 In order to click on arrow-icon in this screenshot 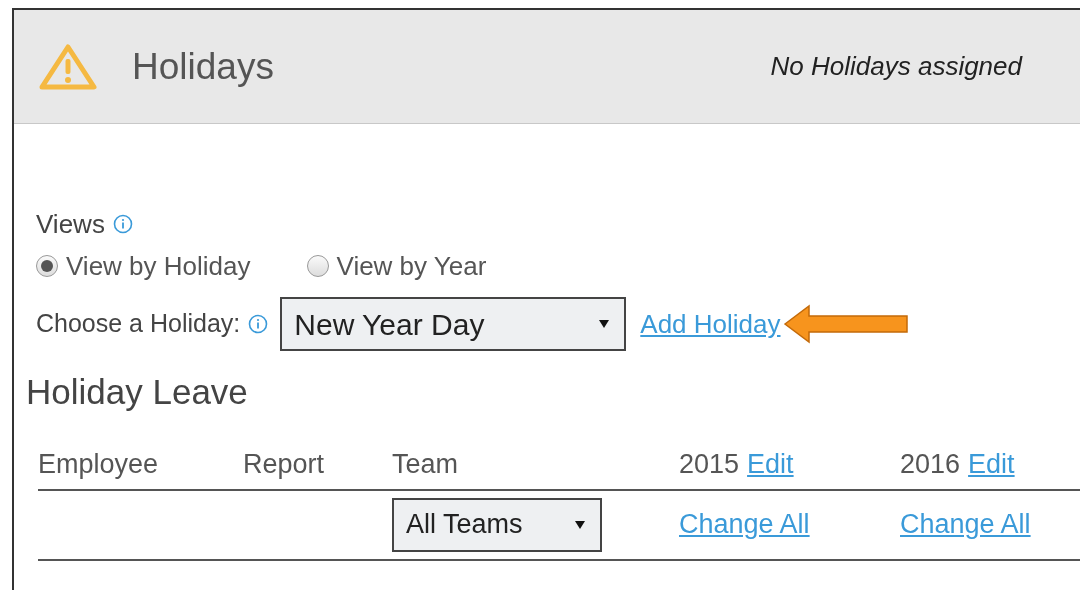, I will do `click(846, 324)`.